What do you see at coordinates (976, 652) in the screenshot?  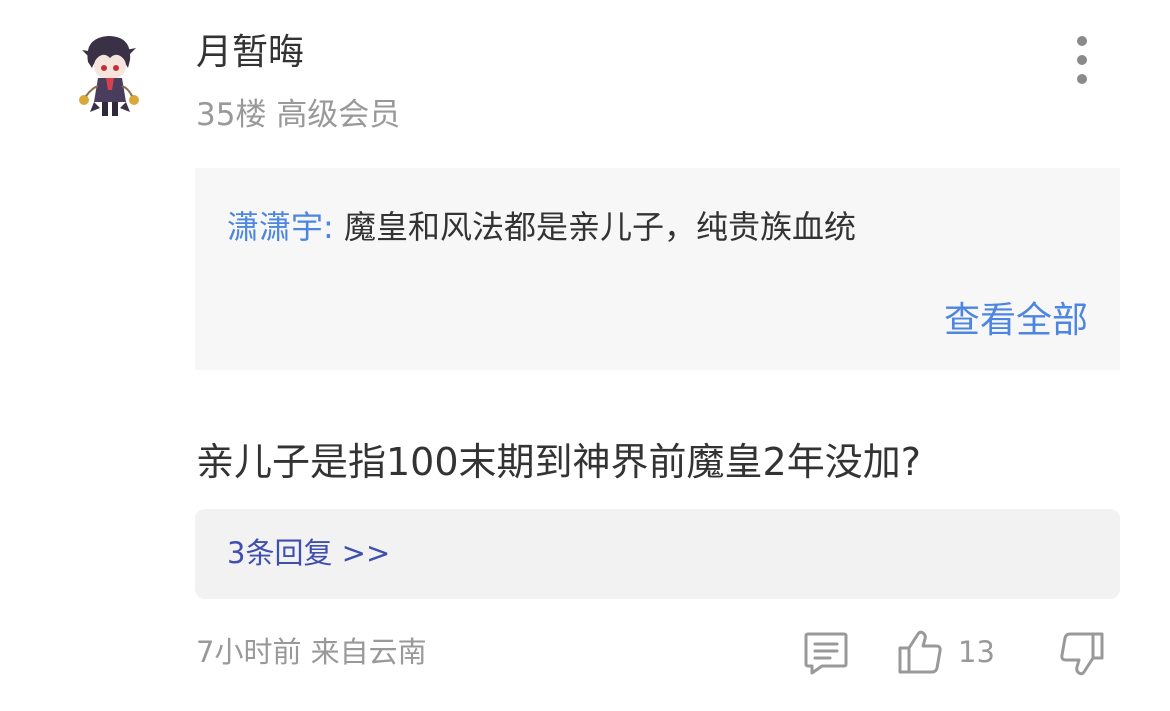 I see `like-count: 13` at bounding box center [976, 652].